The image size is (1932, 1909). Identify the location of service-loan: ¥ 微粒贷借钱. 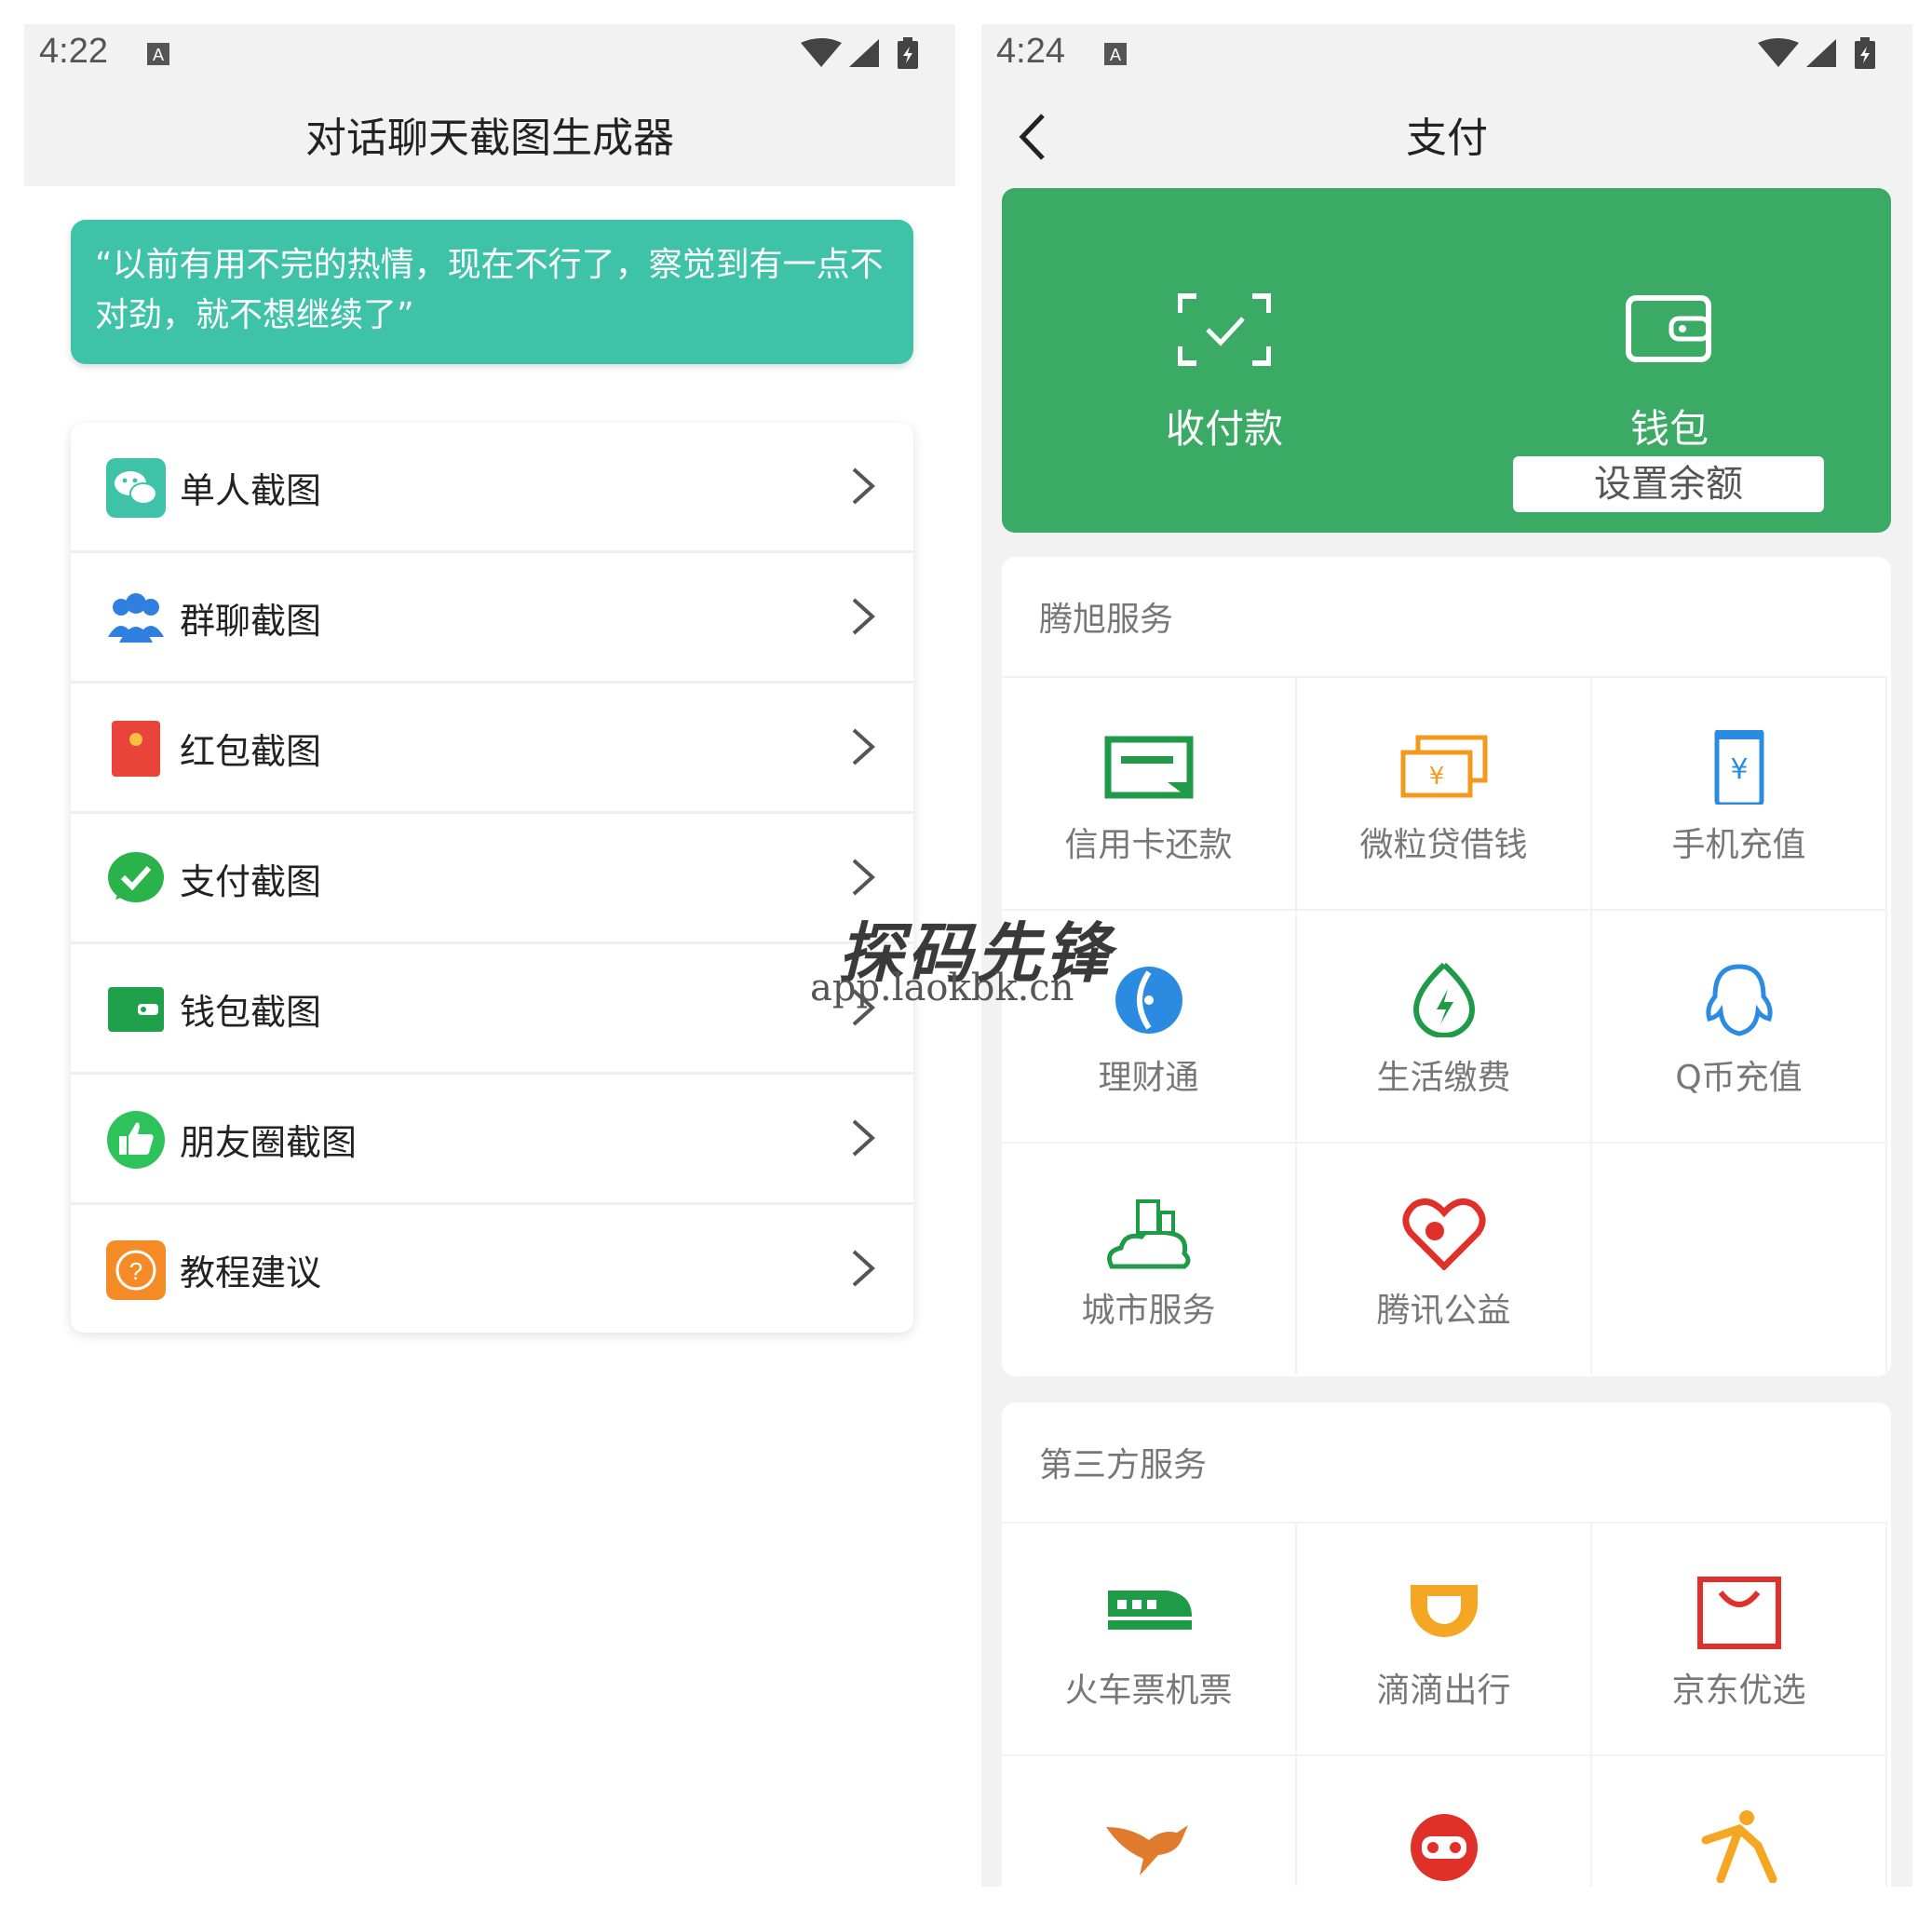
(1444, 792).